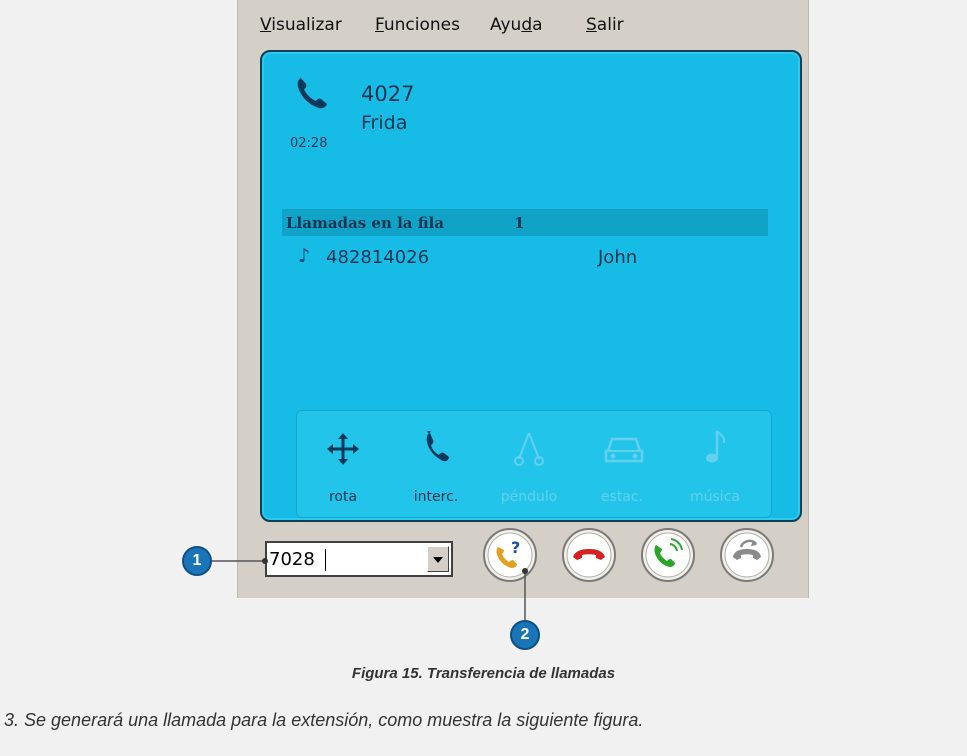  What do you see at coordinates (483, 673) in the screenshot?
I see `figure-caption: Figura 15. Transferencia de llamadas` at bounding box center [483, 673].